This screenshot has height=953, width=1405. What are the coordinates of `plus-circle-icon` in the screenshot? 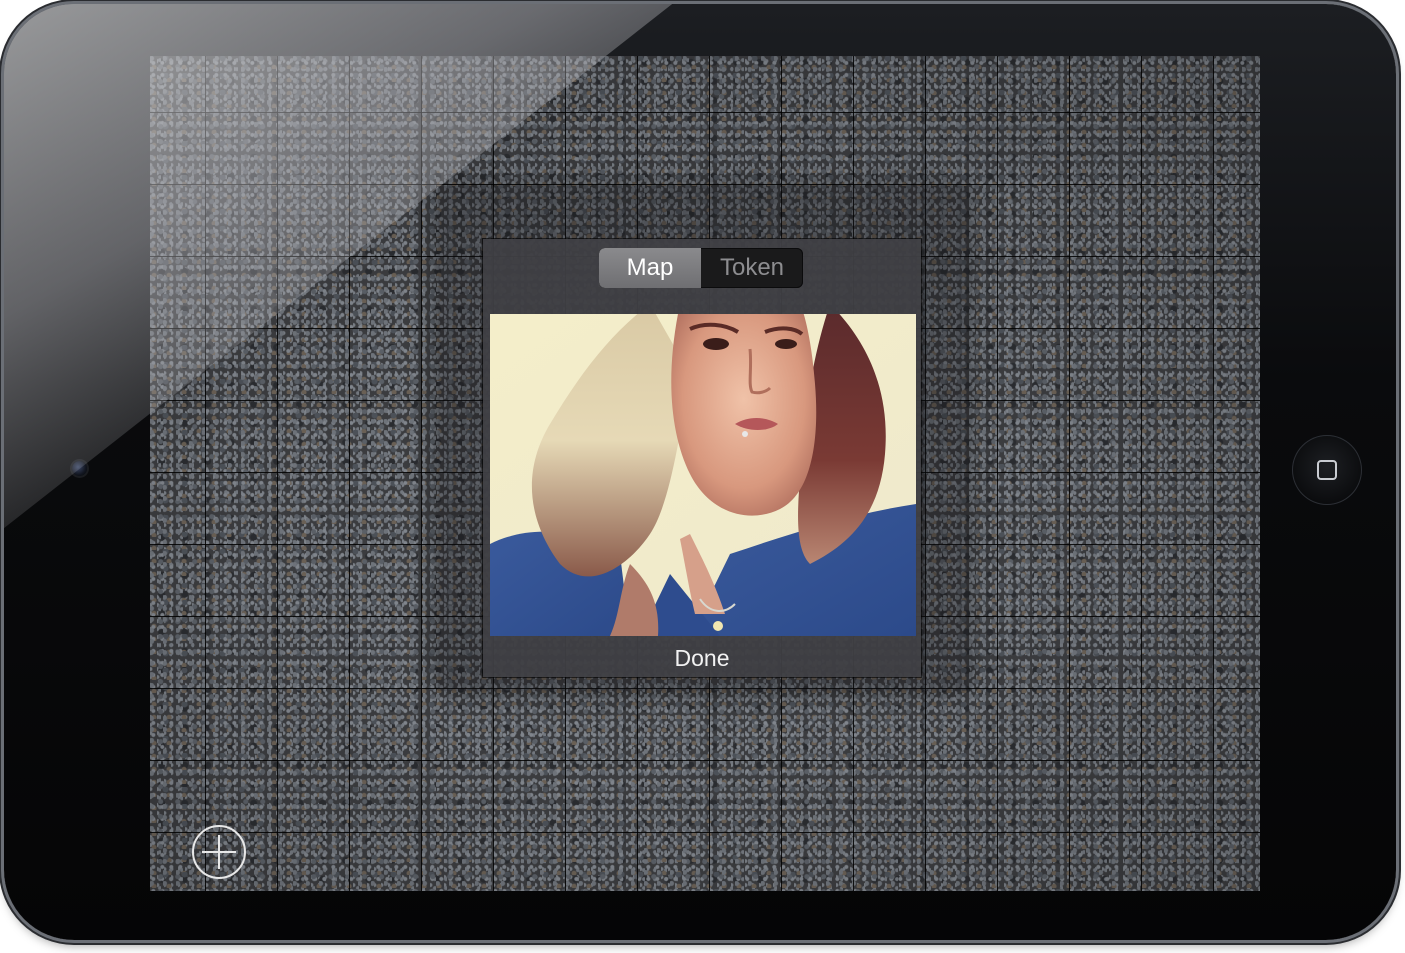 It's located at (219, 852).